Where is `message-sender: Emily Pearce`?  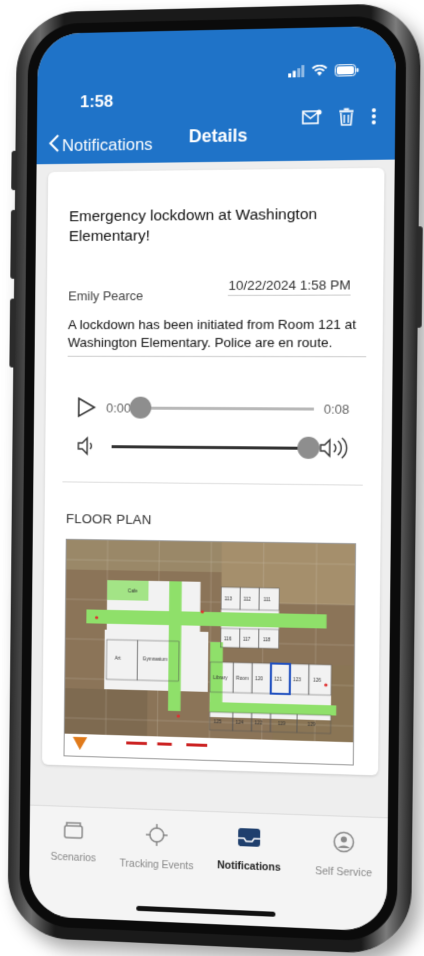 message-sender: Emily Pearce is located at coordinates (106, 296).